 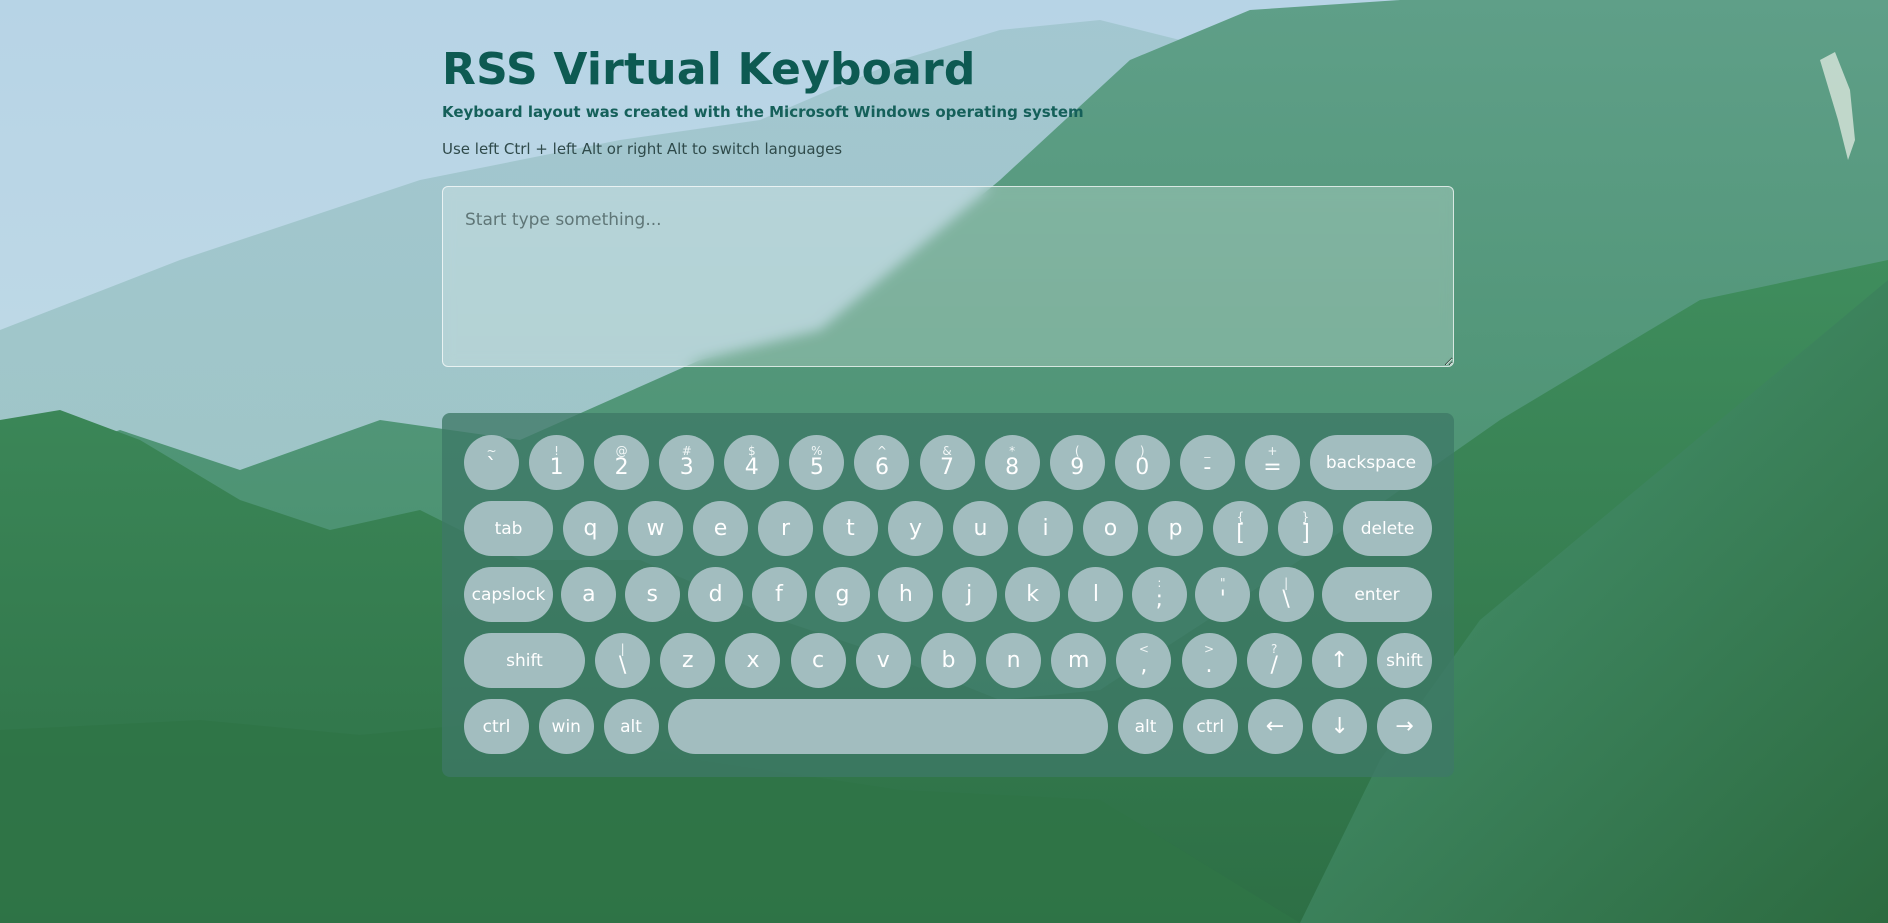 I want to click on key-9: (9, so click(x=1077, y=462).